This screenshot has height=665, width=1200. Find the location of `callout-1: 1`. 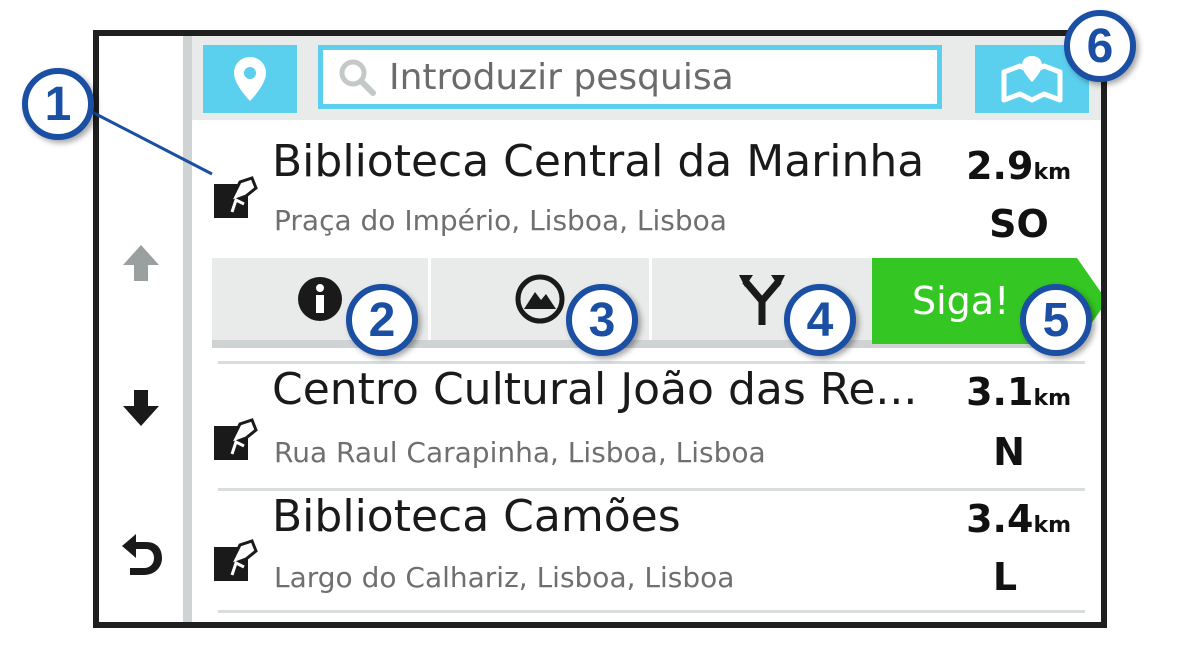

callout-1: 1 is located at coordinates (58, 104).